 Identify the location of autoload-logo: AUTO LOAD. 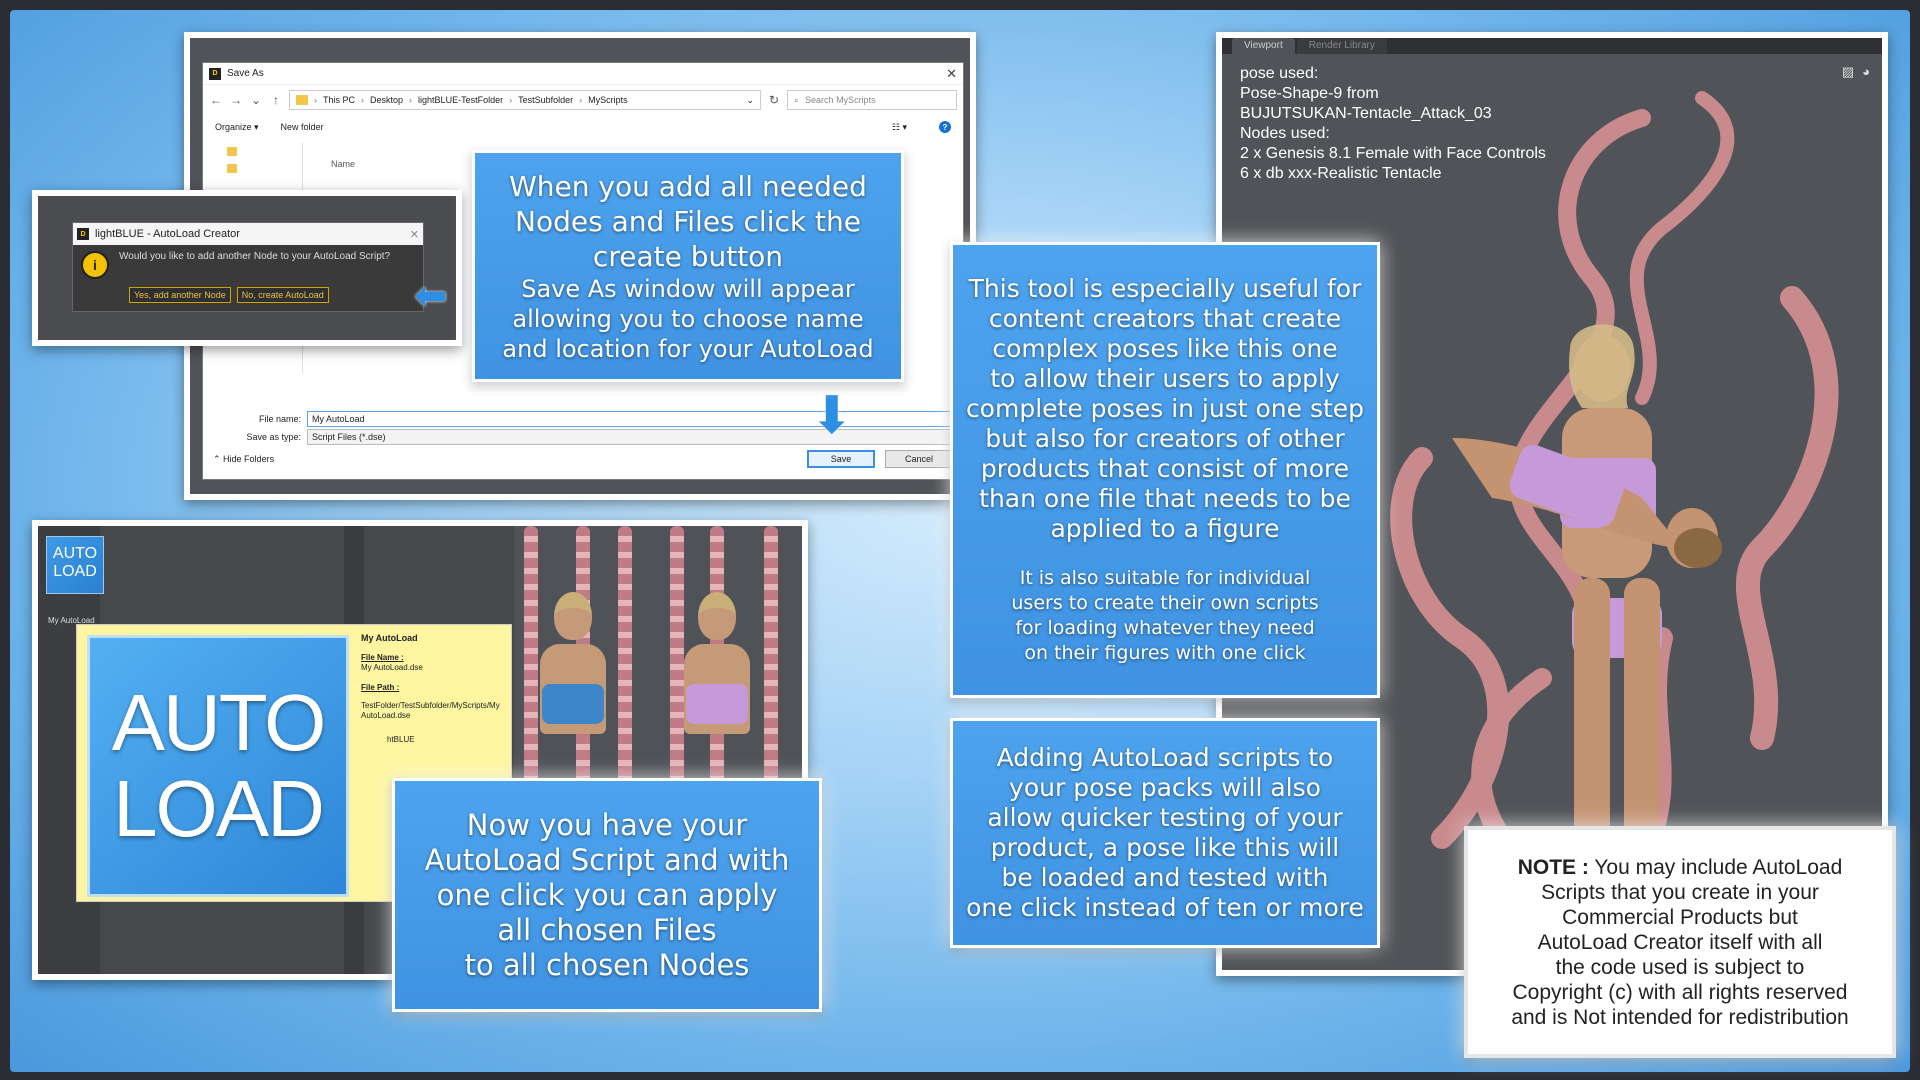
(218, 766).